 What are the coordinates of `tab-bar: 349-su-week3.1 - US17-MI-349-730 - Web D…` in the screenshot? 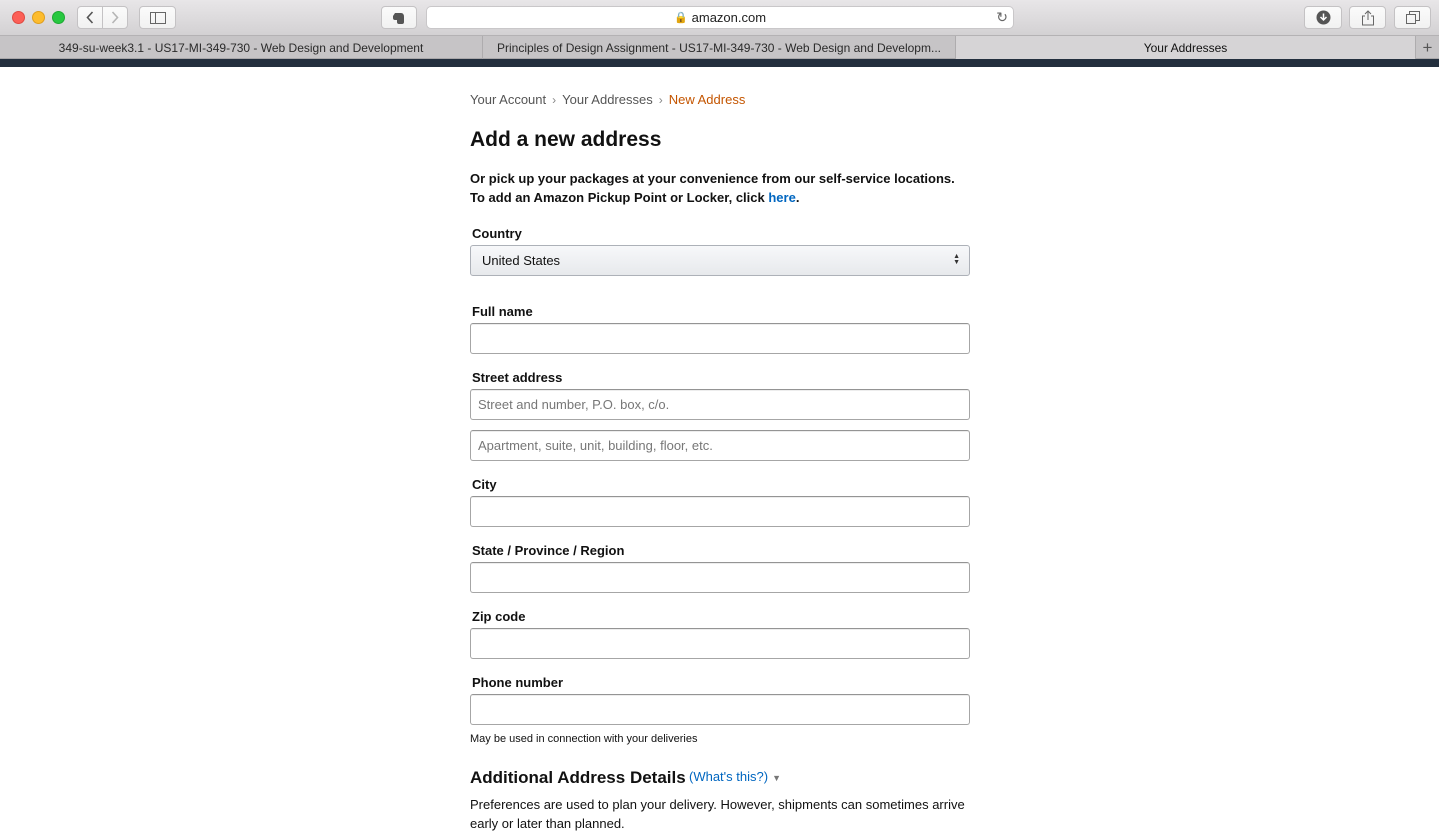 It's located at (719, 47).